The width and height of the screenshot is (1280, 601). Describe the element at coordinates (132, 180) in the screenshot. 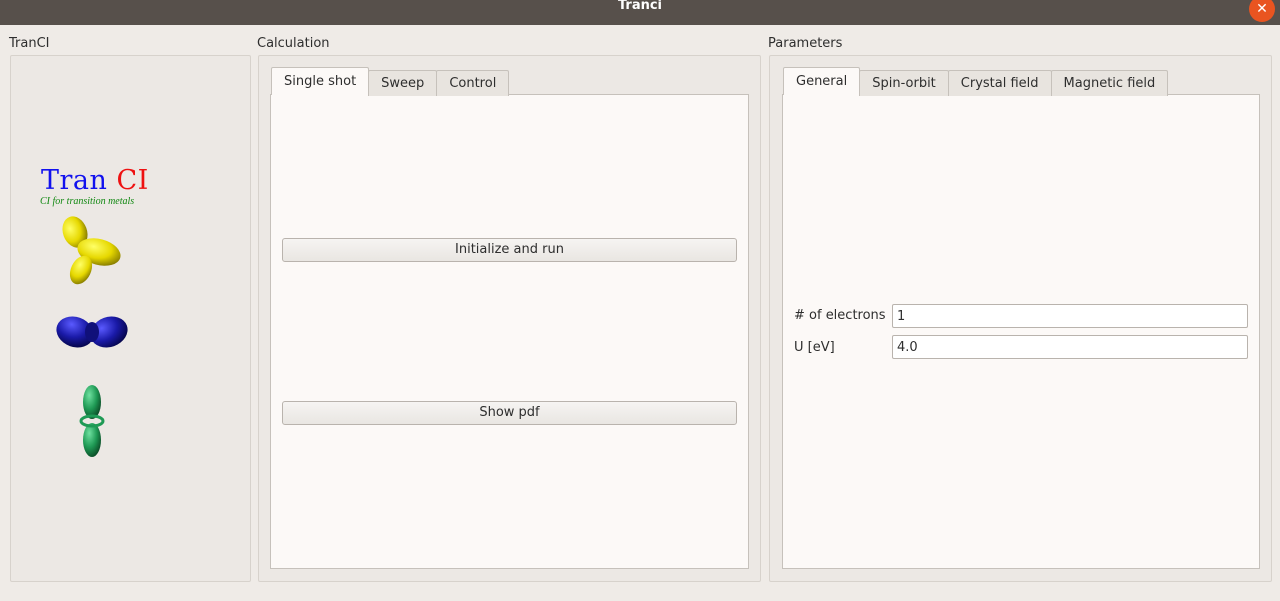

I see `logo-ci-text: CI` at that location.